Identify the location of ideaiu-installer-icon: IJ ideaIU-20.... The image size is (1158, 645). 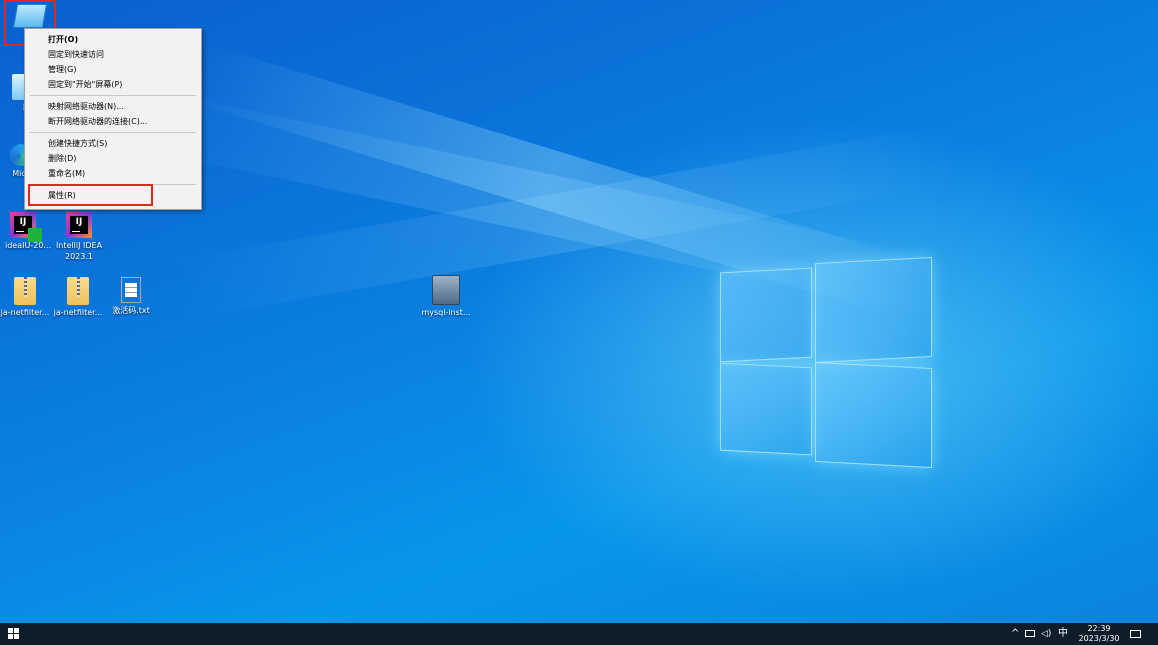
(28, 231).